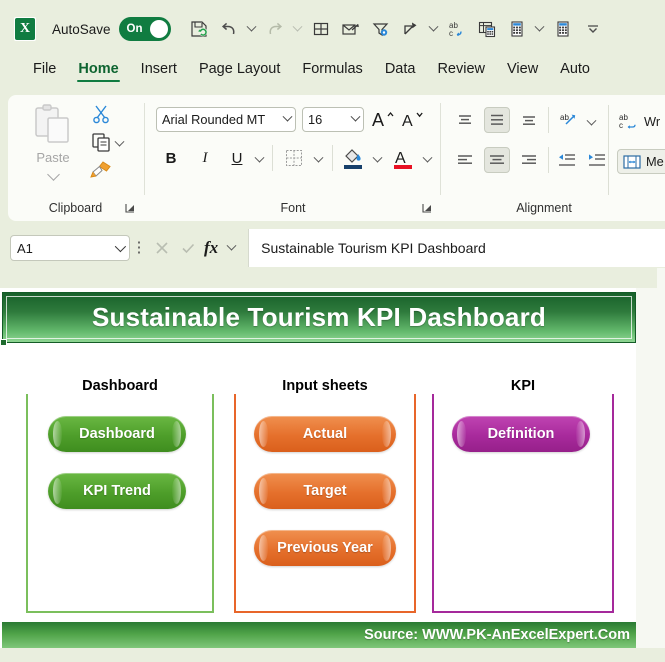 The height and width of the screenshot is (662, 665). I want to click on customize-qat-icon, so click(593, 29).